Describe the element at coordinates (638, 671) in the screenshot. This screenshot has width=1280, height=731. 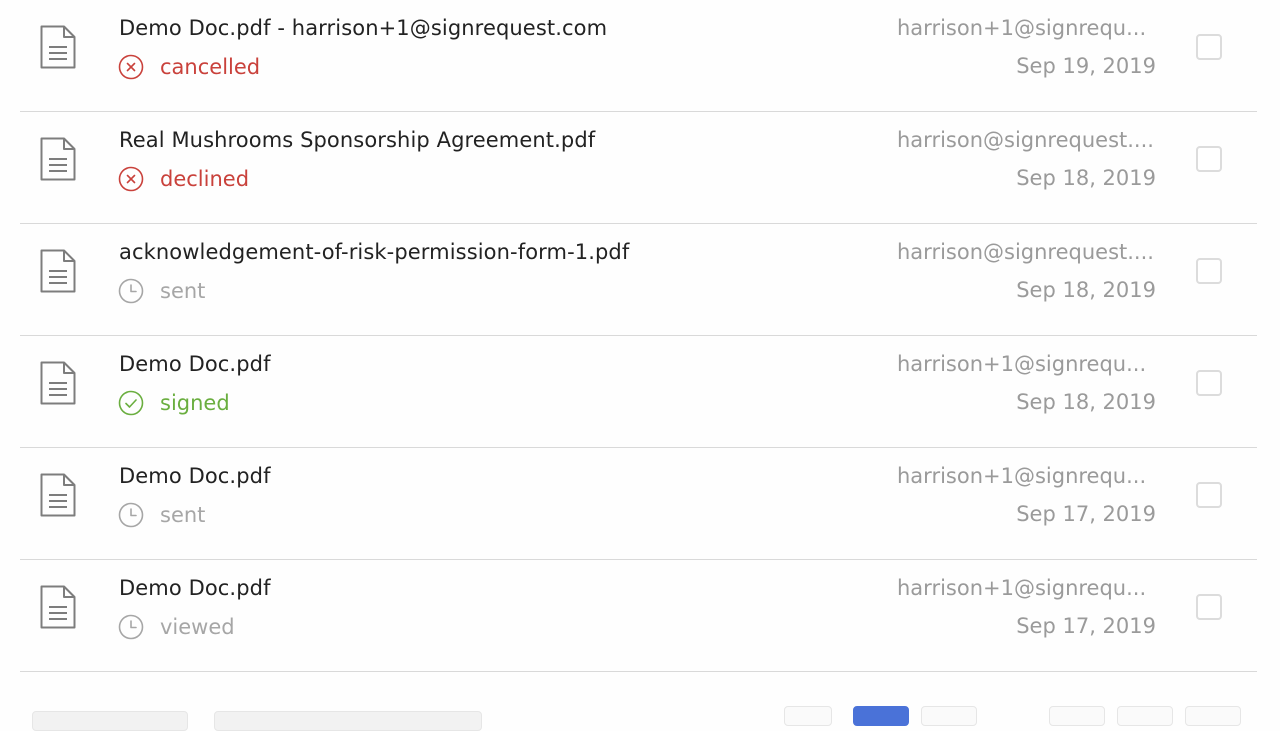
I see `row-divider` at that location.